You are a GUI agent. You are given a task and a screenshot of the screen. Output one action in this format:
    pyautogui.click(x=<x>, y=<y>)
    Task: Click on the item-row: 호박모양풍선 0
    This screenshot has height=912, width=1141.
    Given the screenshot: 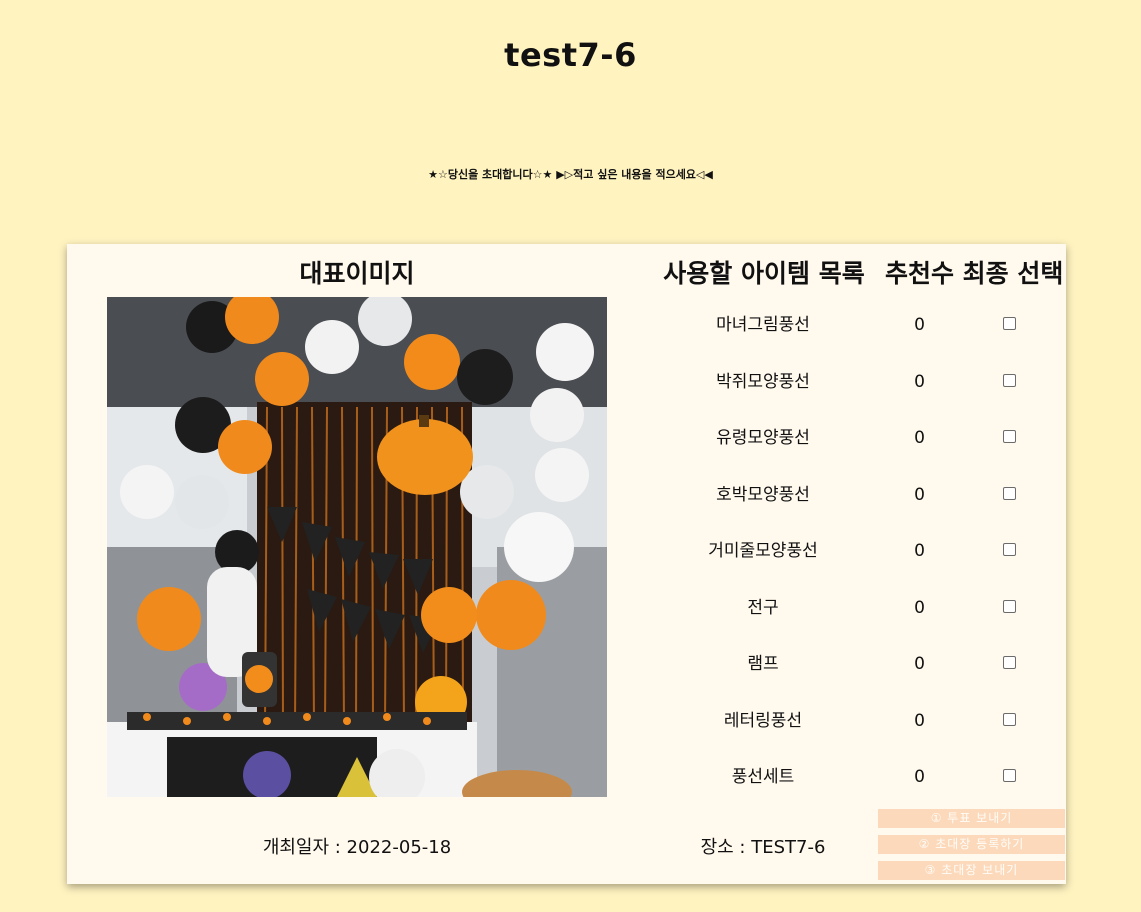 What is the action you would take?
    pyautogui.click(x=854, y=495)
    